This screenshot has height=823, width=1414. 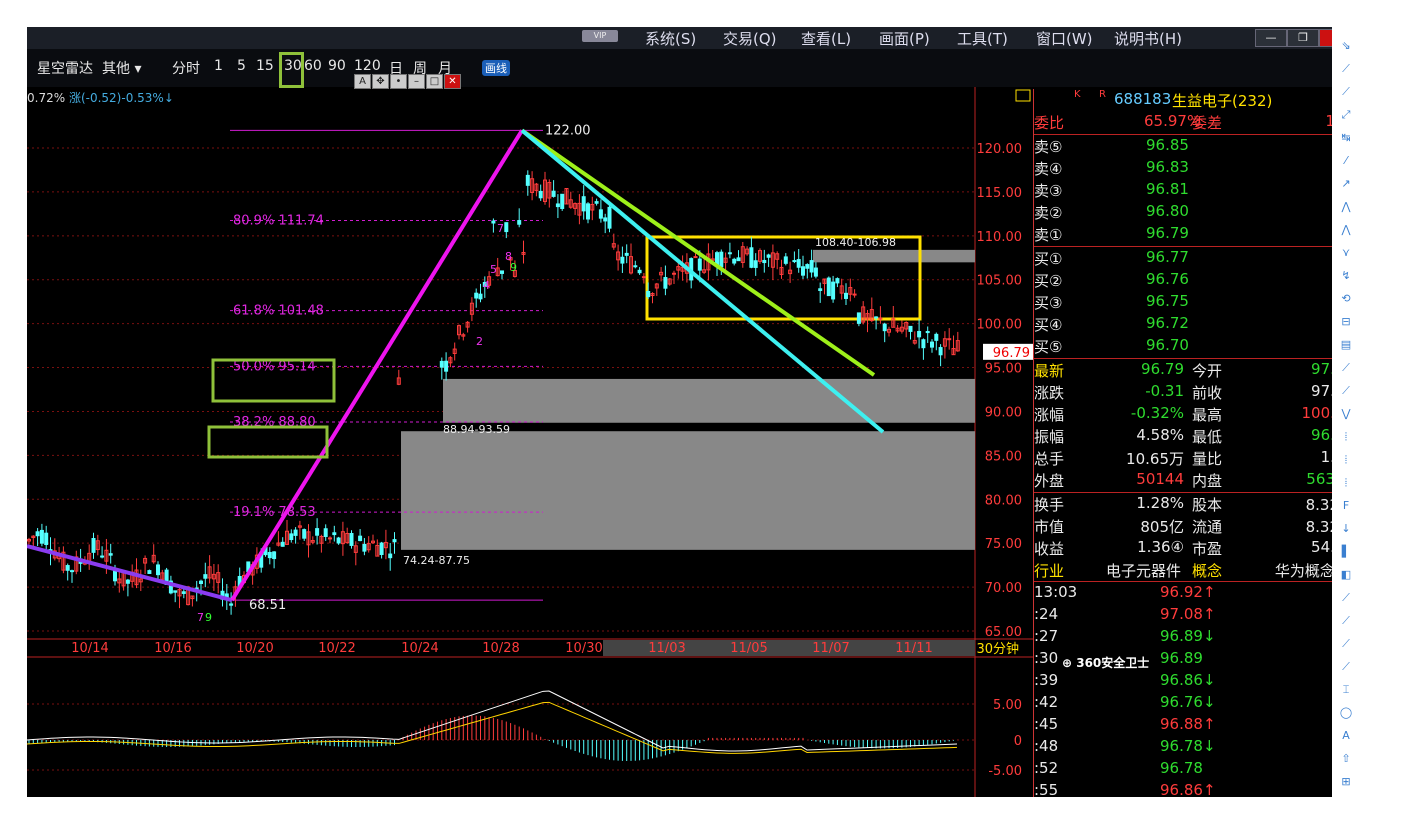 I want to click on drawing-tool-icon: ⋁, so click(x=1346, y=414).